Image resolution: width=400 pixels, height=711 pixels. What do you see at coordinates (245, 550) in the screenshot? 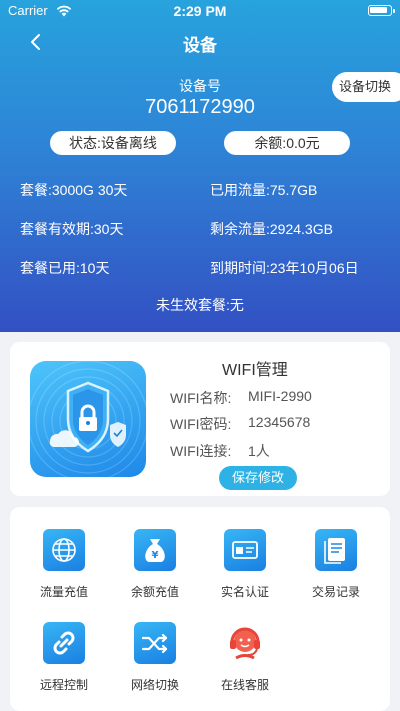
I see `id-card-icon` at bounding box center [245, 550].